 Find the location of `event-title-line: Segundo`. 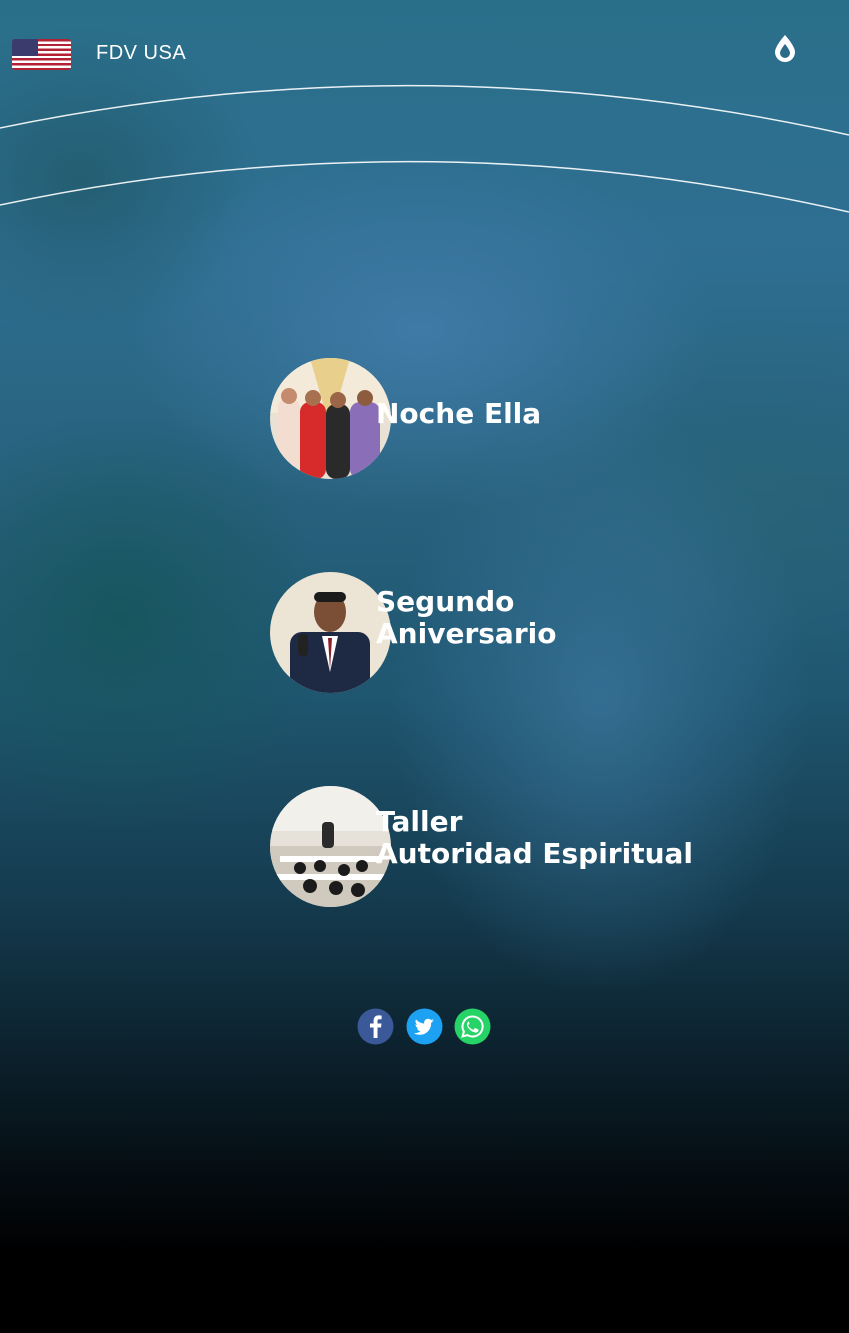

event-title-line: Segundo is located at coordinates (445, 601).